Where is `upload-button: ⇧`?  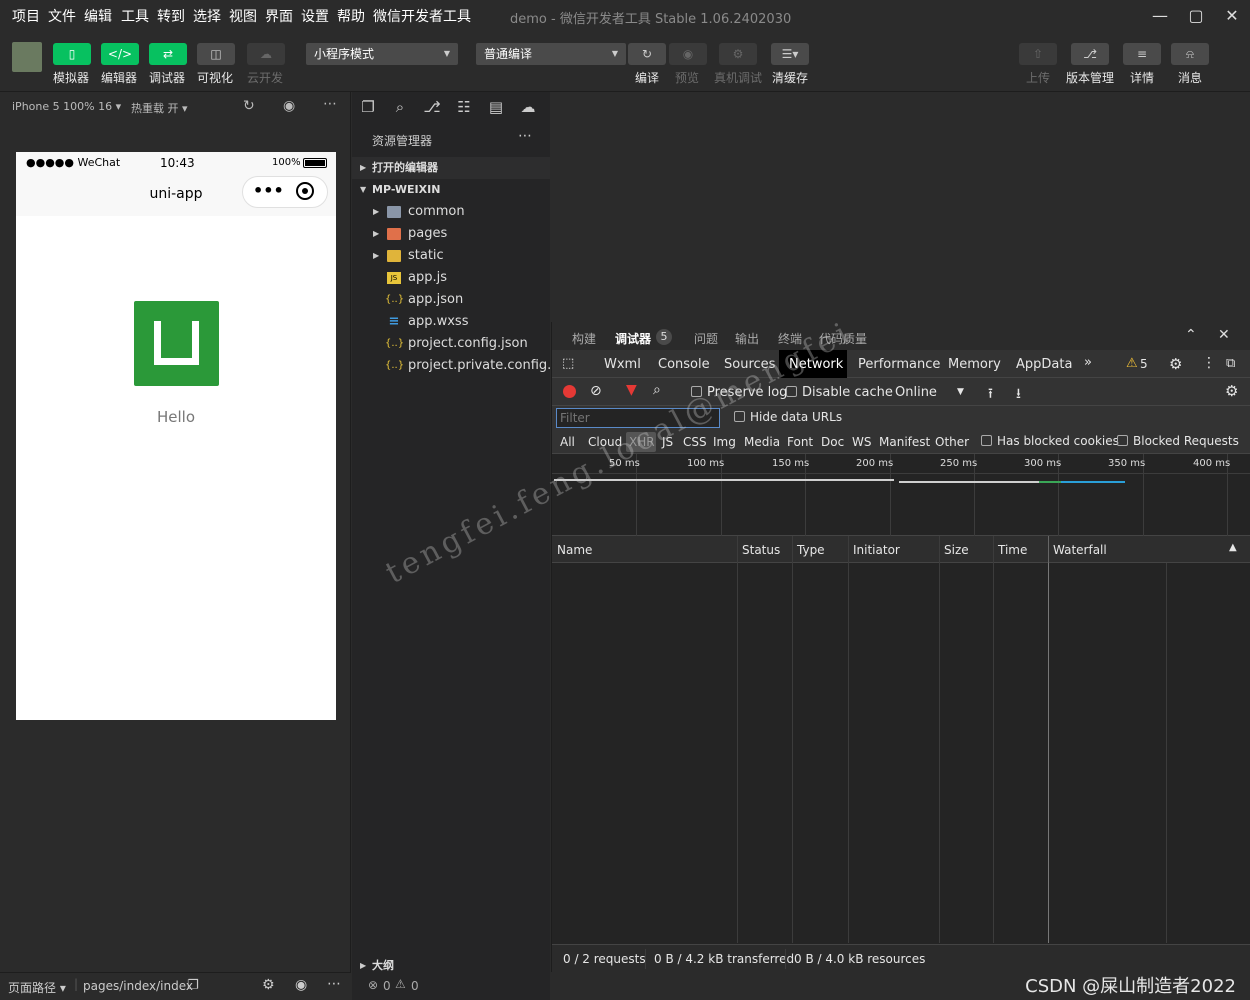
upload-button: ⇧ is located at coordinates (1038, 54).